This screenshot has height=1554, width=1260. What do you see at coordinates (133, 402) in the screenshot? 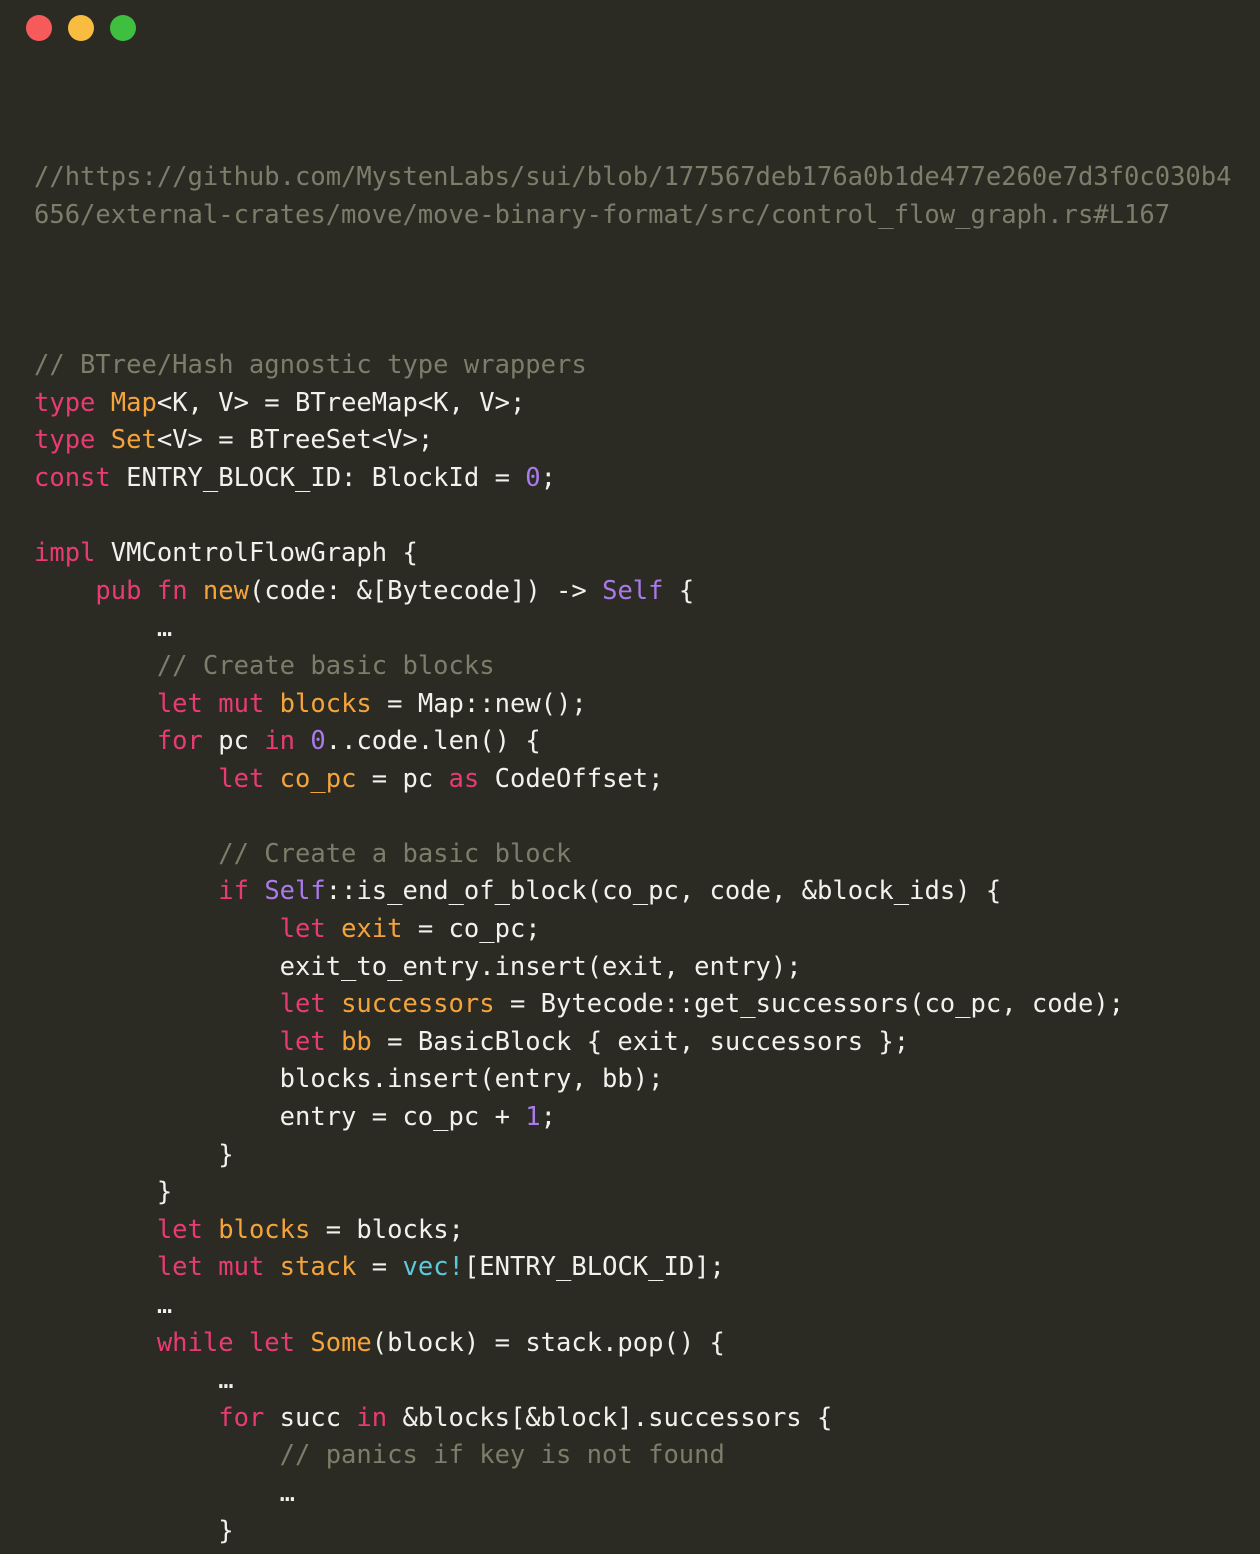
I see `code-token: Map` at bounding box center [133, 402].